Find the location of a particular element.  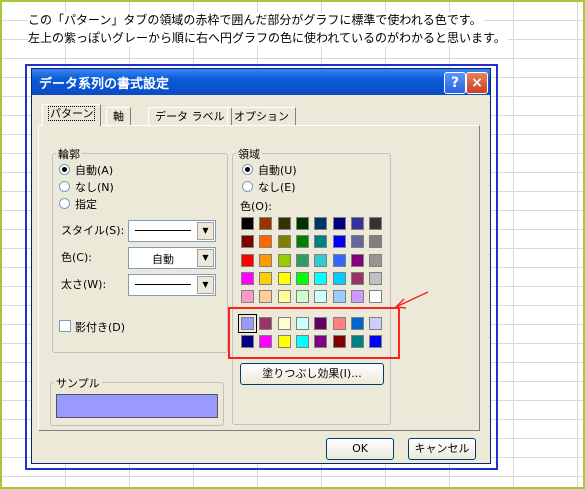

style-label: スタイル(S): is located at coordinates (93, 230).